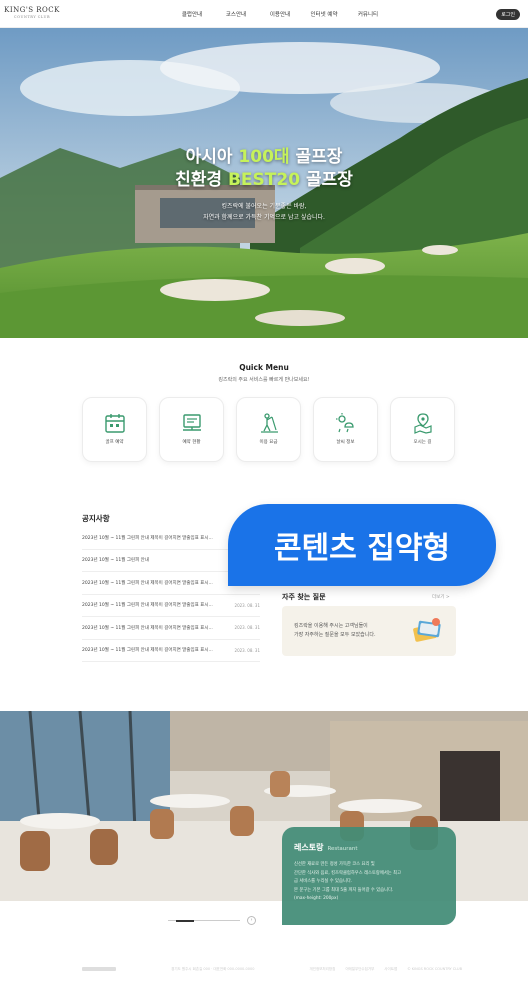  What do you see at coordinates (508, 14) in the screenshot?
I see `login-button: 로그인` at bounding box center [508, 14].